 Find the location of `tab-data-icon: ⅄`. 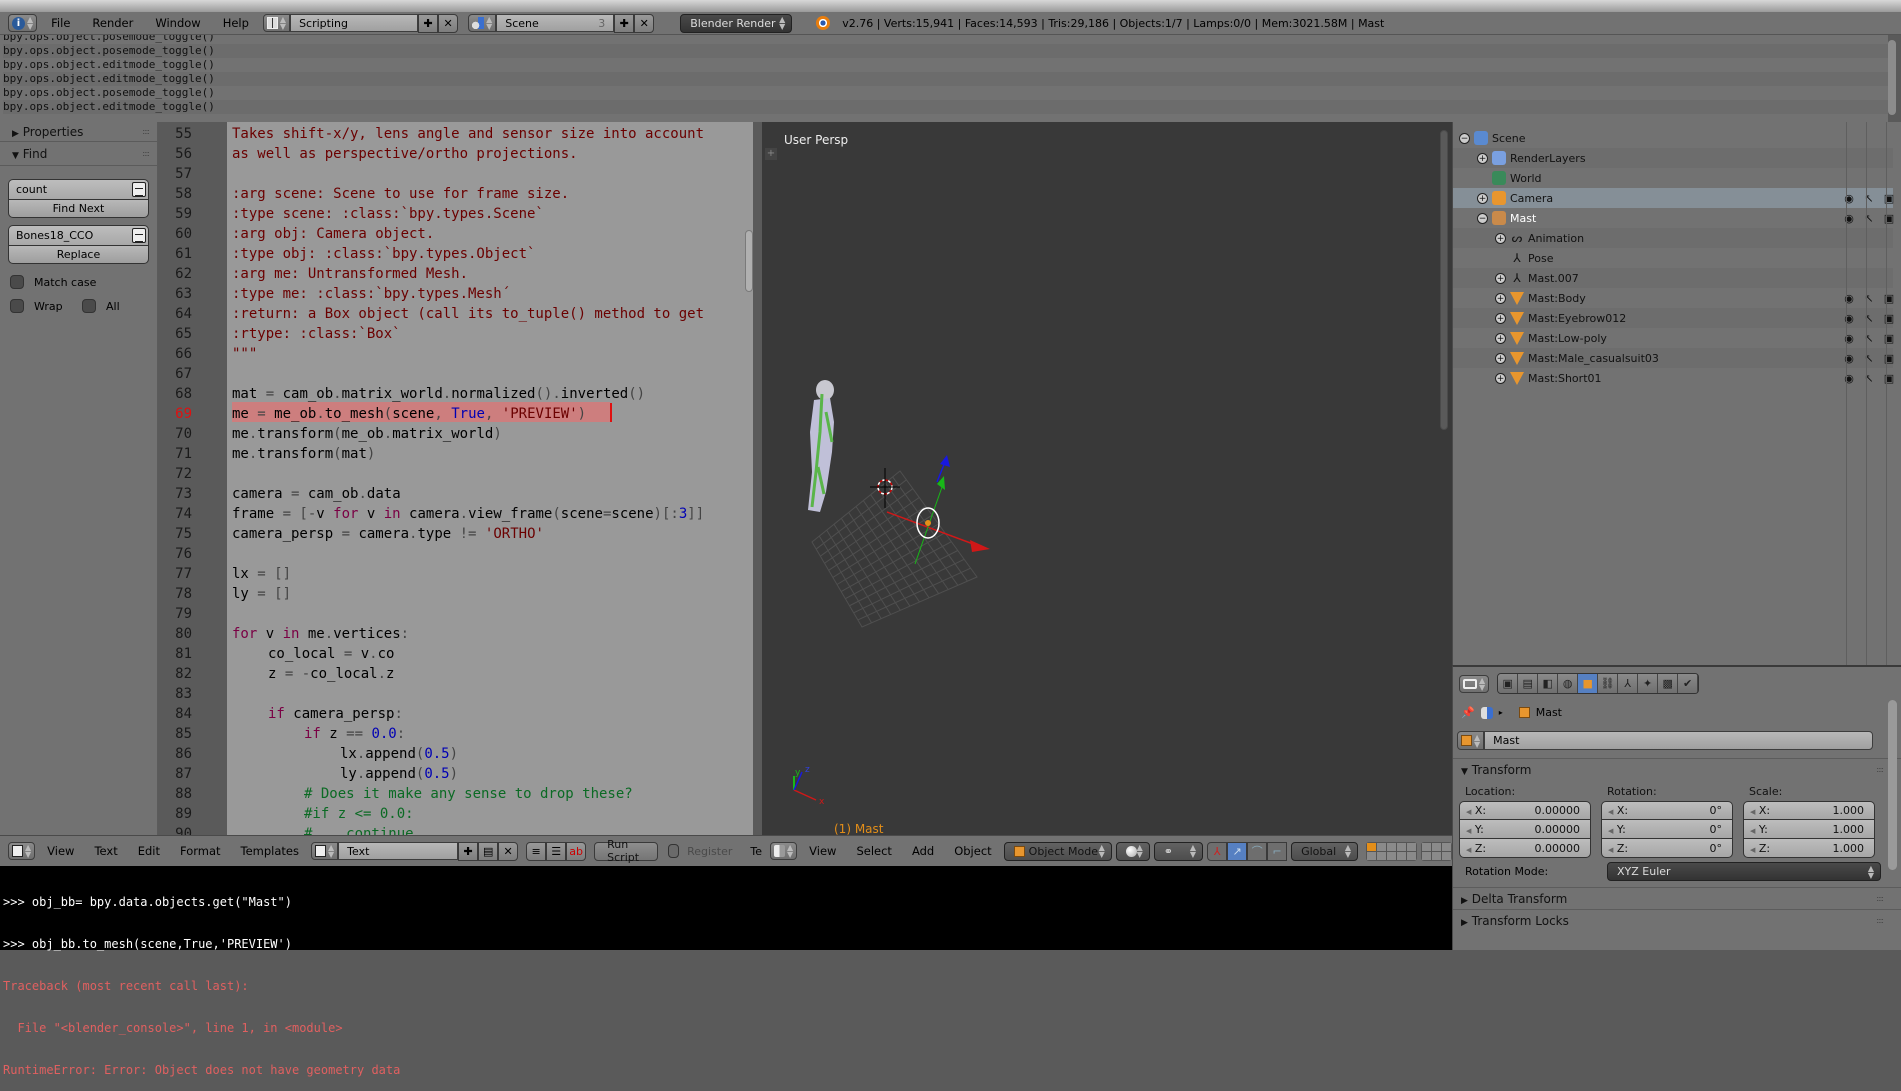

tab-data-icon: ⅄ is located at coordinates (1628, 683).